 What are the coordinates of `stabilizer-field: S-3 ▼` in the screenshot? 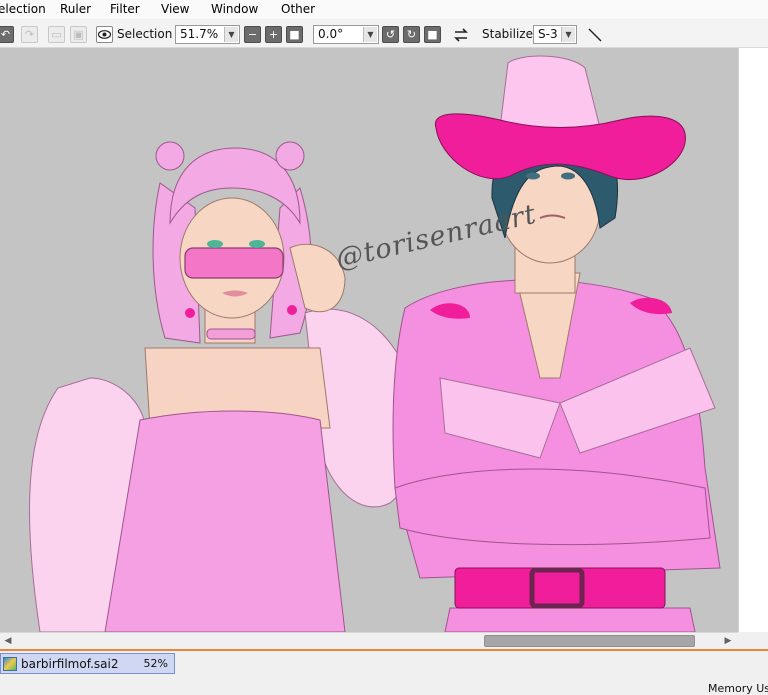 It's located at (555, 34).